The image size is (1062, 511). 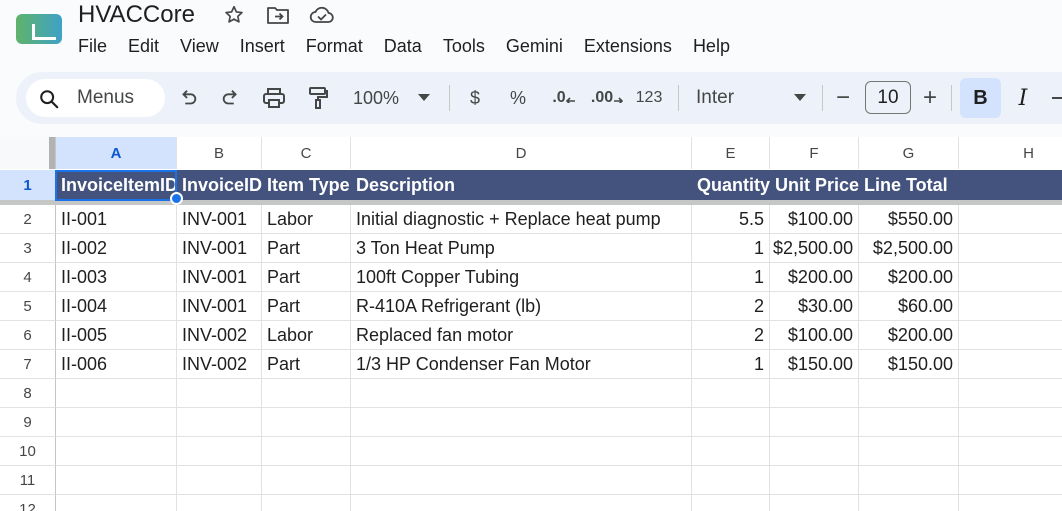 What do you see at coordinates (28, 248) in the screenshot?
I see `row-header-3: 3` at bounding box center [28, 248].